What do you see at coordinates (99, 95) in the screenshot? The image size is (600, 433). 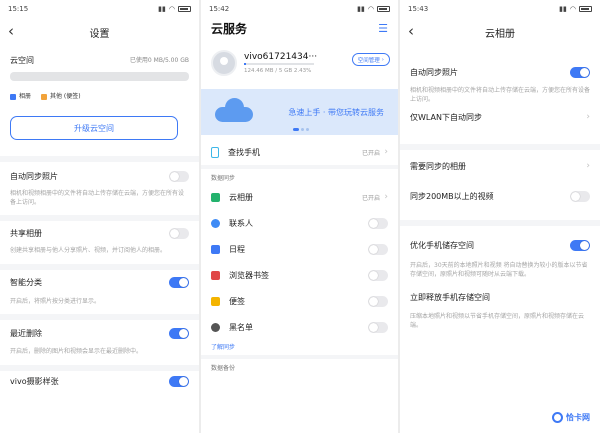 I see `storage-legend: 相册 其他 (便签)` at bounding box center [99, 95].